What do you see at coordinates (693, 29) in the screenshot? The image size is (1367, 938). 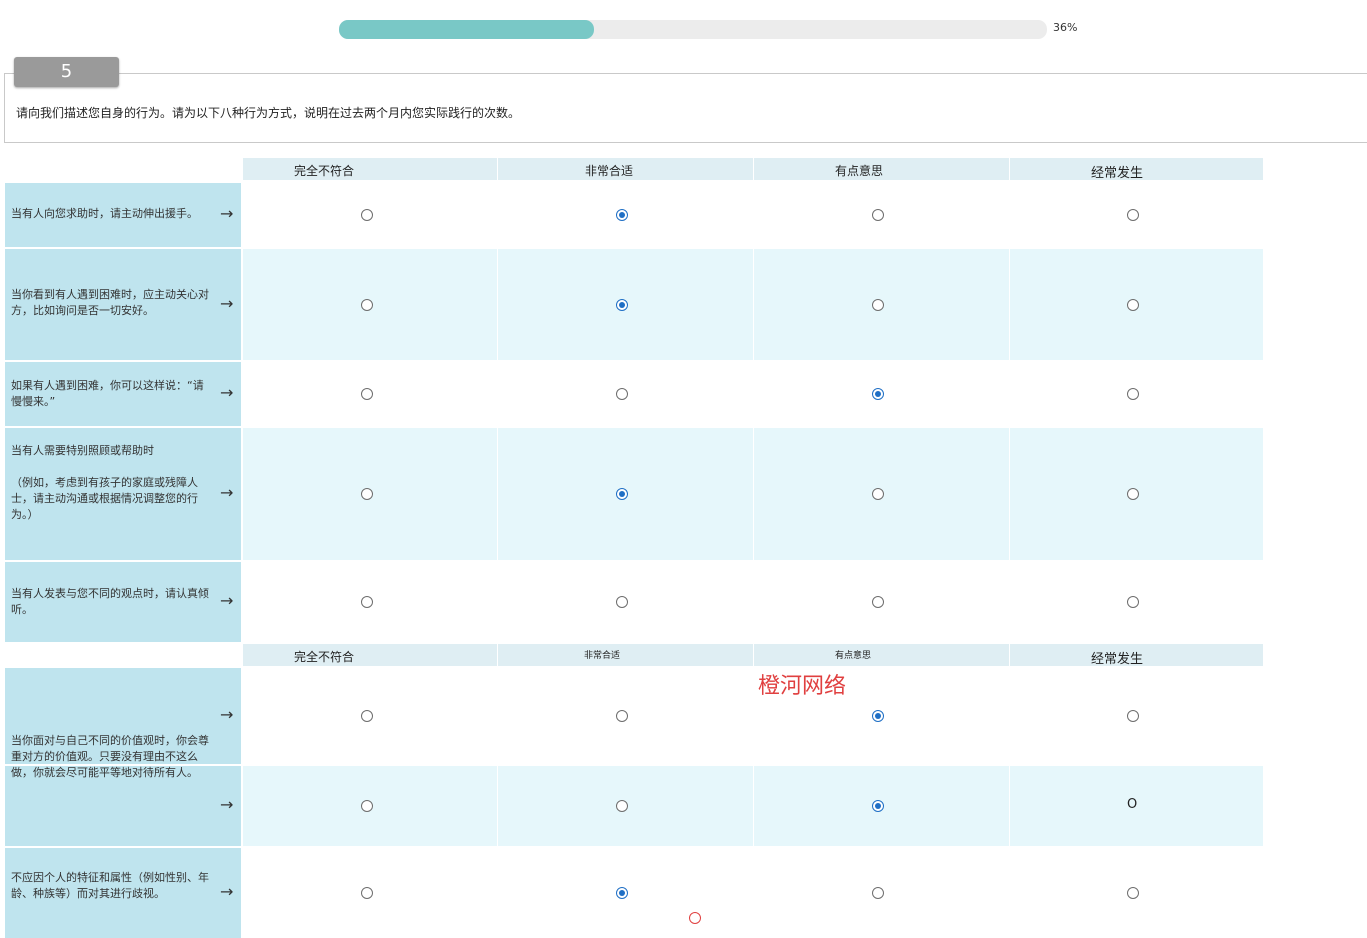 I see `progress-bar` at bounding box center [693, 29].